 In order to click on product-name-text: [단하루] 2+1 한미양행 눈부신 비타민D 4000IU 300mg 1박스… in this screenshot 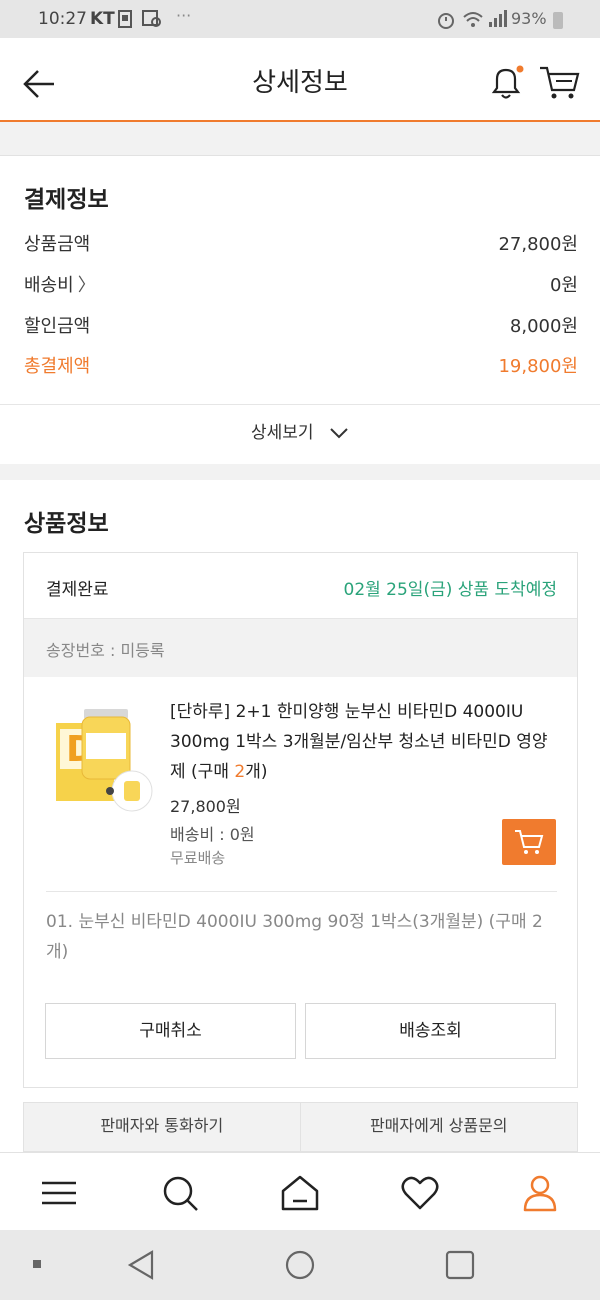, I will do `click(359, 742)`.